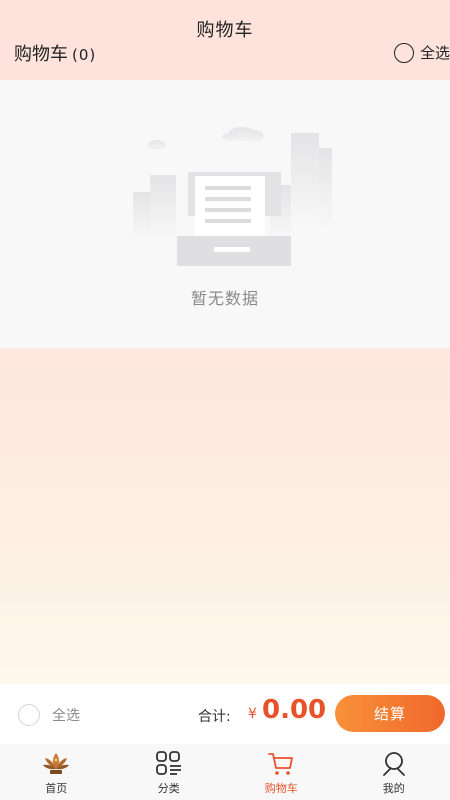 Image resolution: width=450 pixels, height=800 pixels. What do you see at coordinates (294, 710) in the screenshot?
I see `total-amount: 0.00` at bounding box center [294, 710].